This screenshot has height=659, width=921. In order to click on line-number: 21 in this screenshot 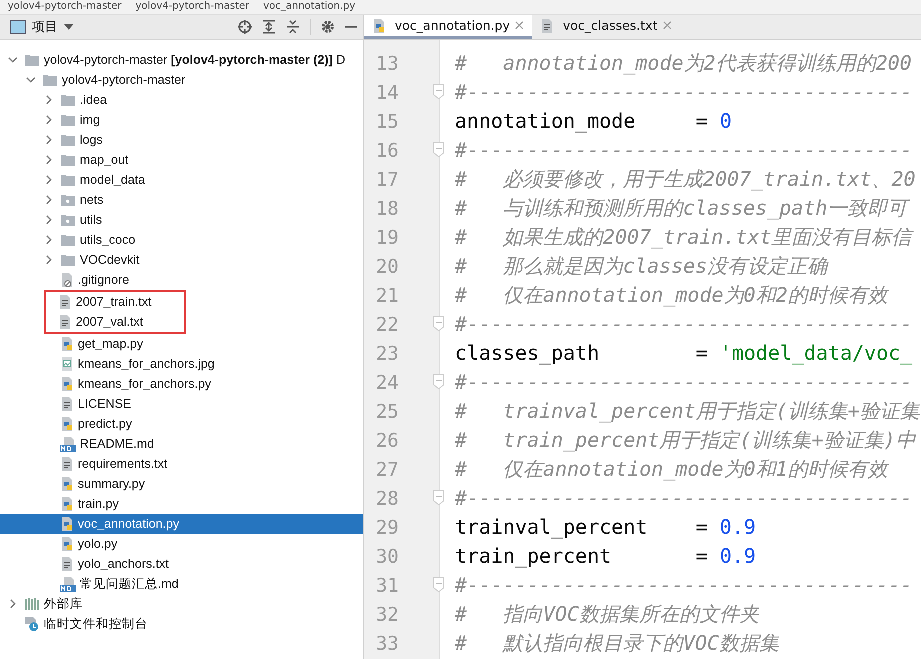, I will do `click(387, 295)`.